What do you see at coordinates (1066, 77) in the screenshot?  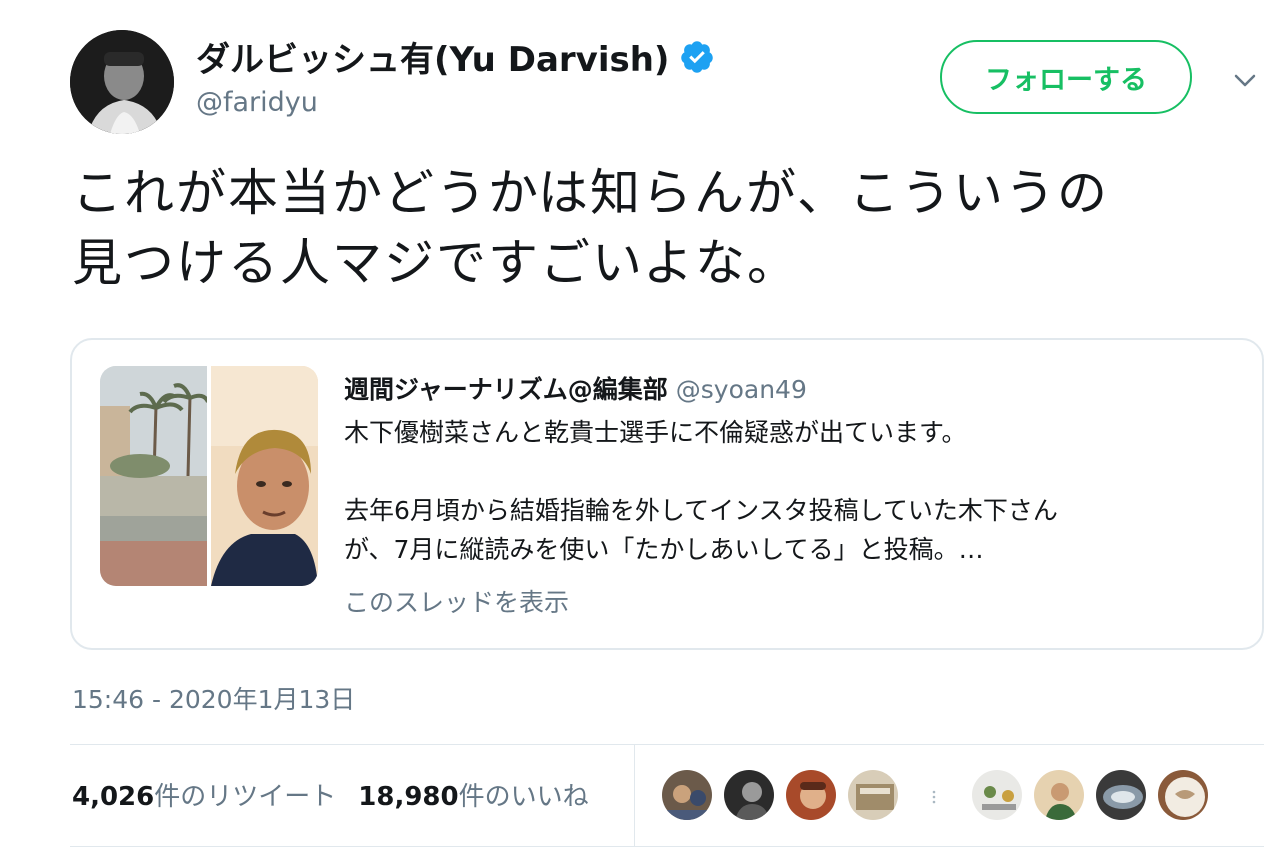 I see `follow-button: フォローする` at bounding box center [1066, 77].